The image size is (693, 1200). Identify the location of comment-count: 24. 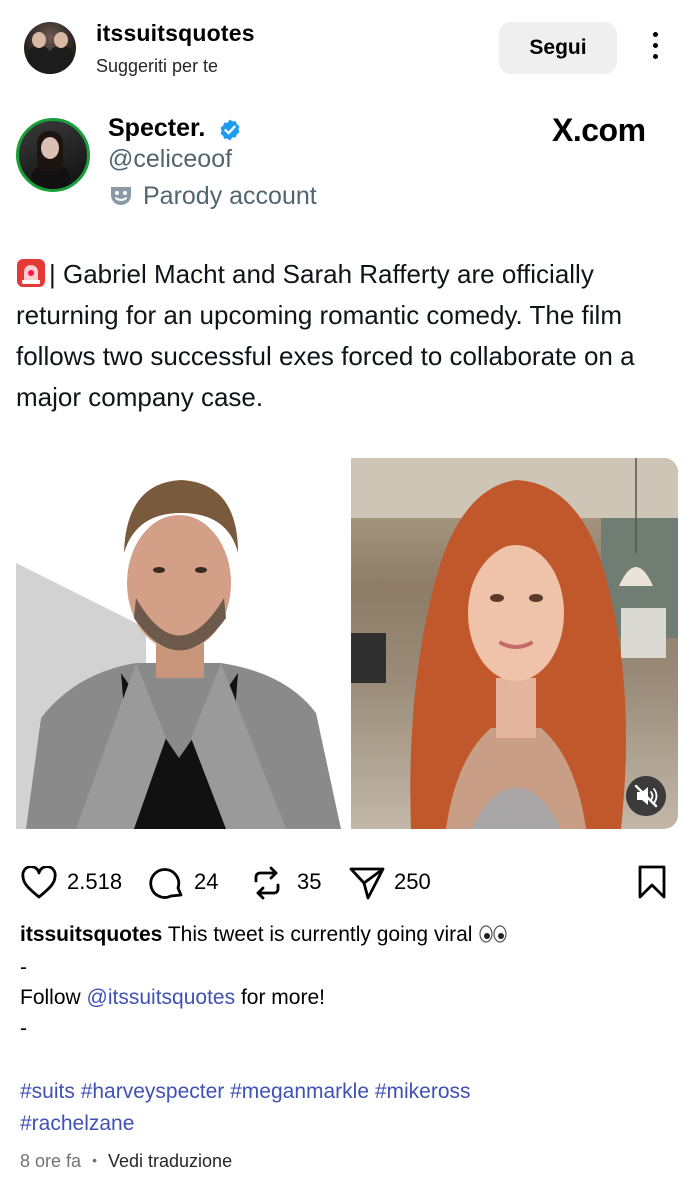
(206, 881).